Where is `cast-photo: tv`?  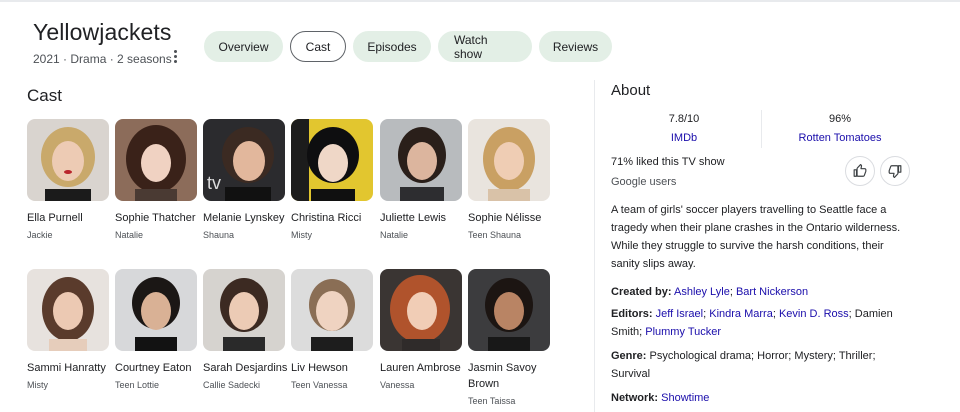 cast-photo: tv is located at coordinates (244, 160).